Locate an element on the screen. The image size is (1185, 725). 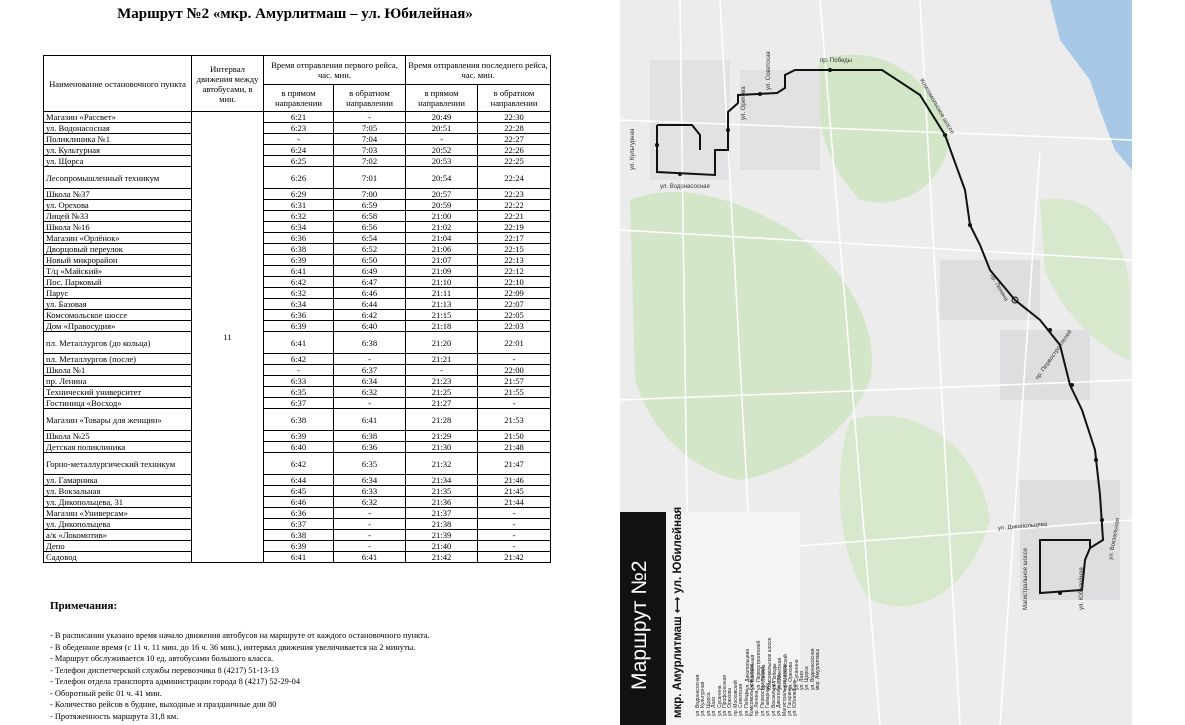
first-forward-cell: 6:38 is located at coordinates (298, 535).